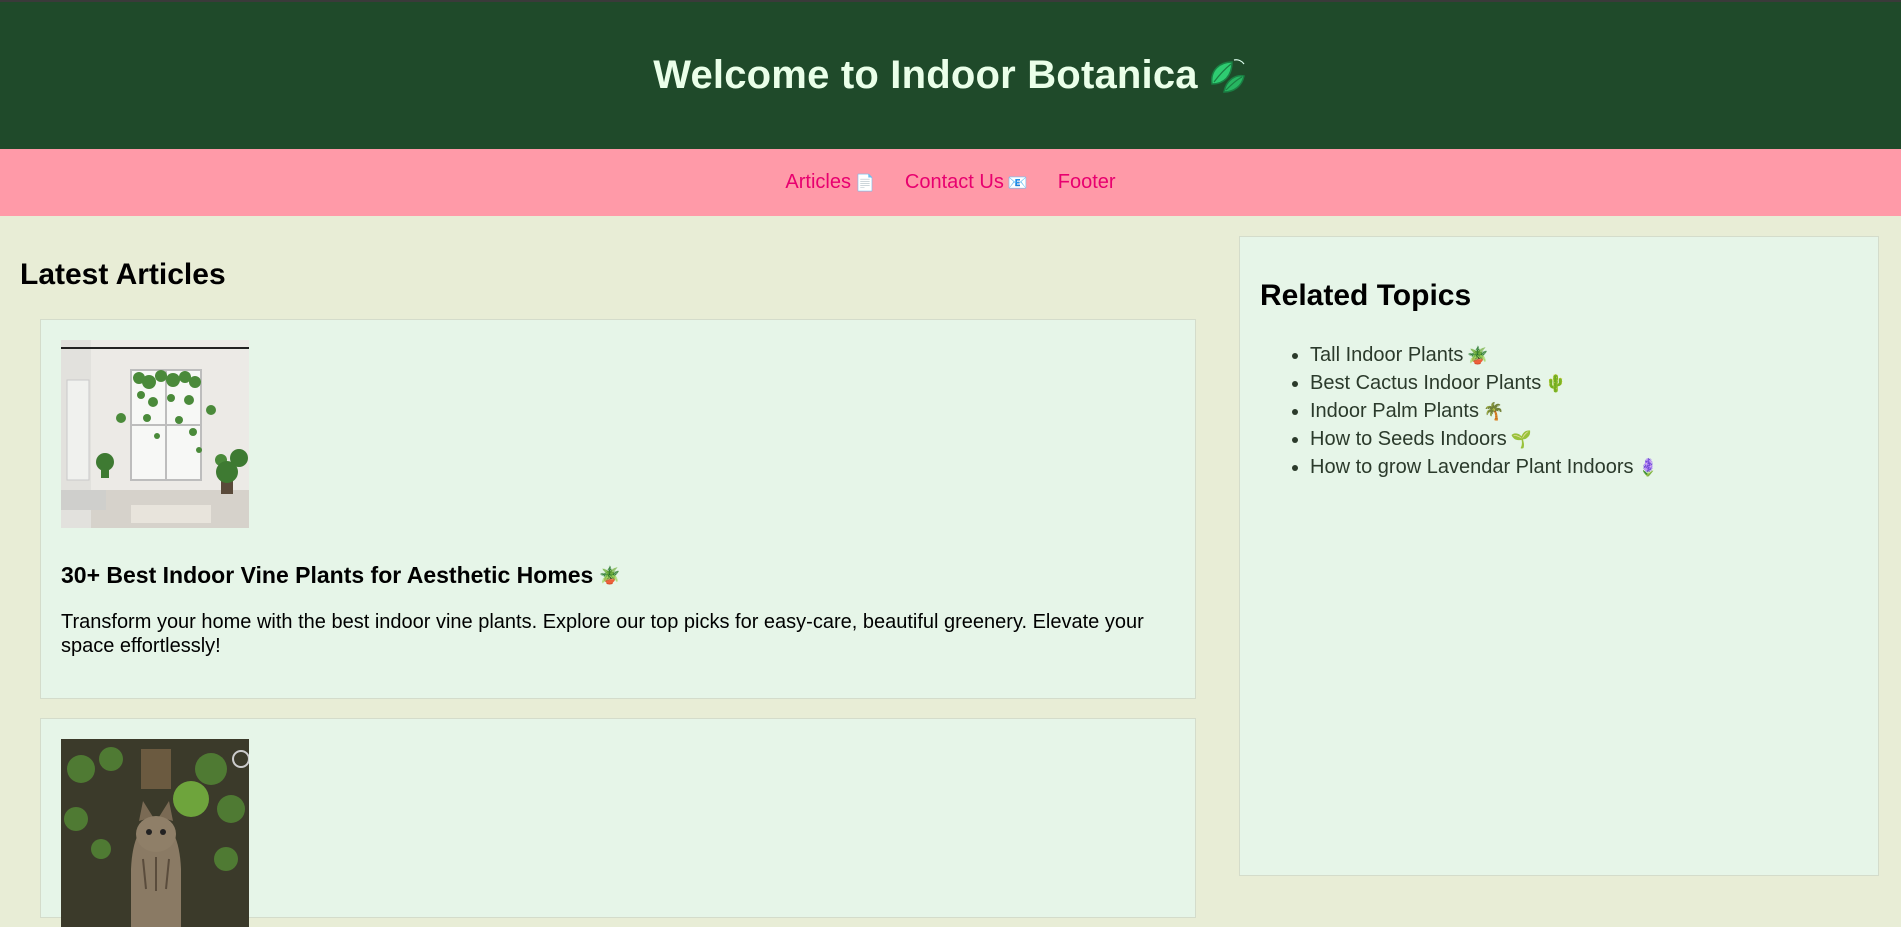 Image resolution: width=1901 pixels, height=927 pixels. Describe the element at coordinates (818, 182) in the screenshot. I see `nav-link-label: Articles` at that location.